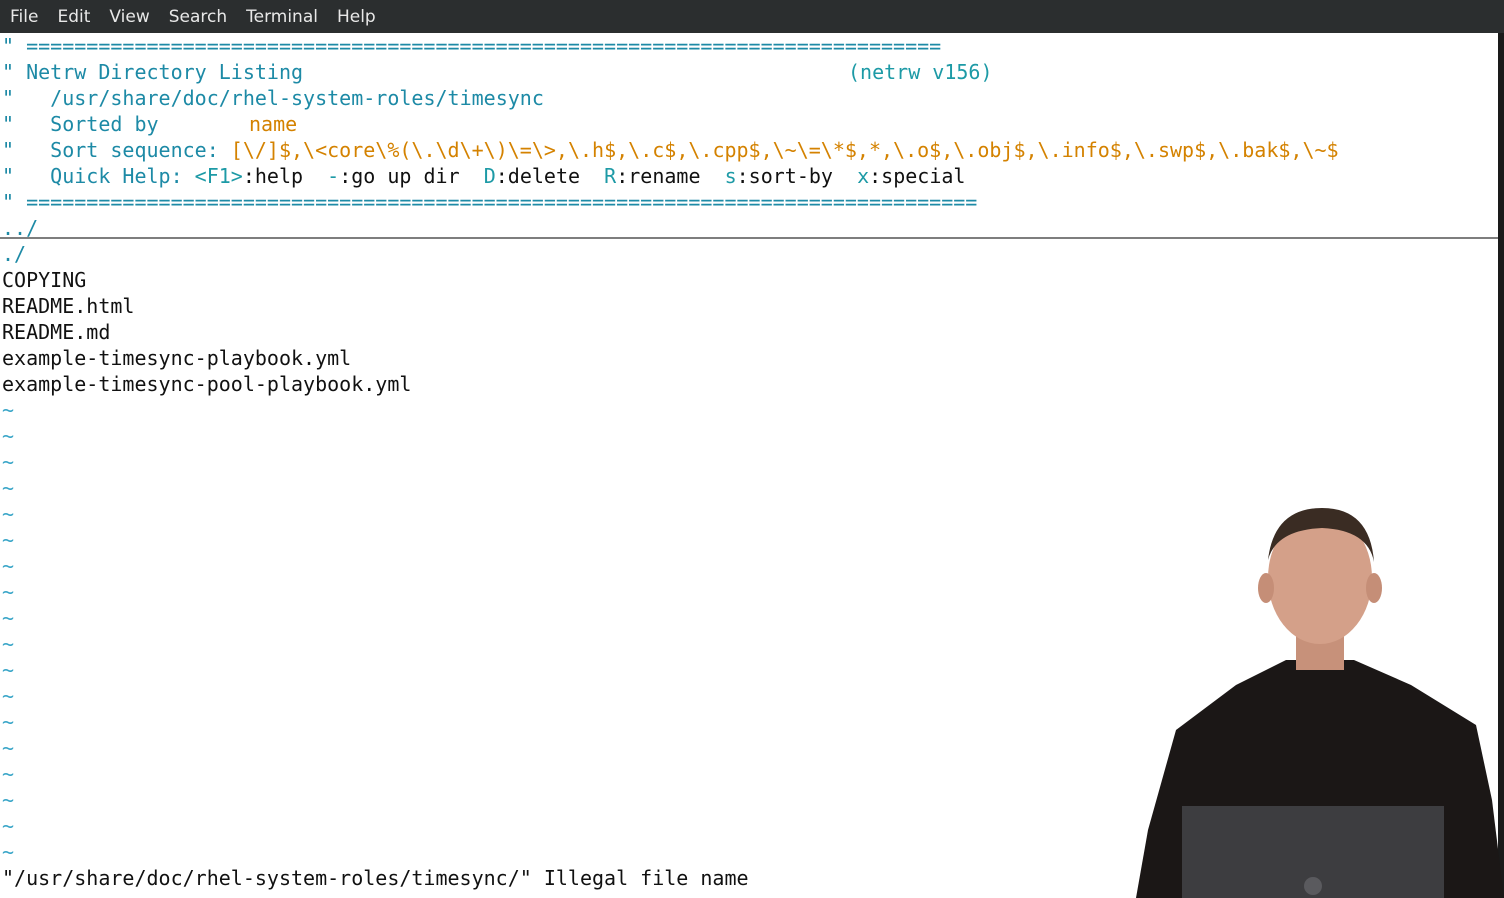 Image resolution: width=1504 pixels, height=898 pixels. What do you see at coordinates (917, 176) in the screenshot?
I see `help-action-special: :special` at bounding box center [917, 176].